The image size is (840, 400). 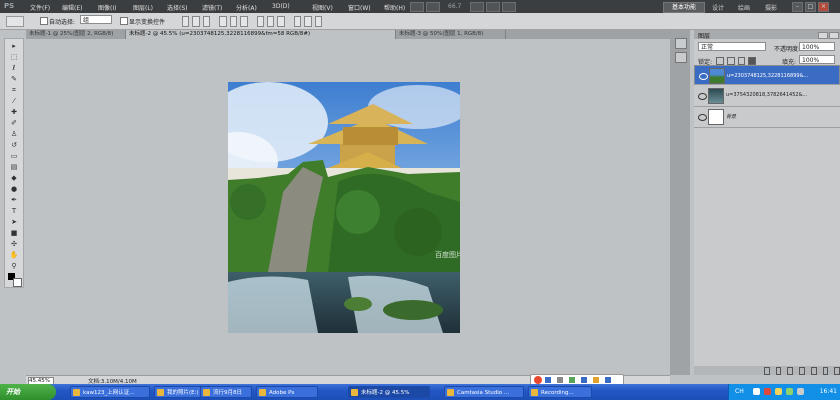 I want to click on align-bottom-icon, so click(x=206, y=21).